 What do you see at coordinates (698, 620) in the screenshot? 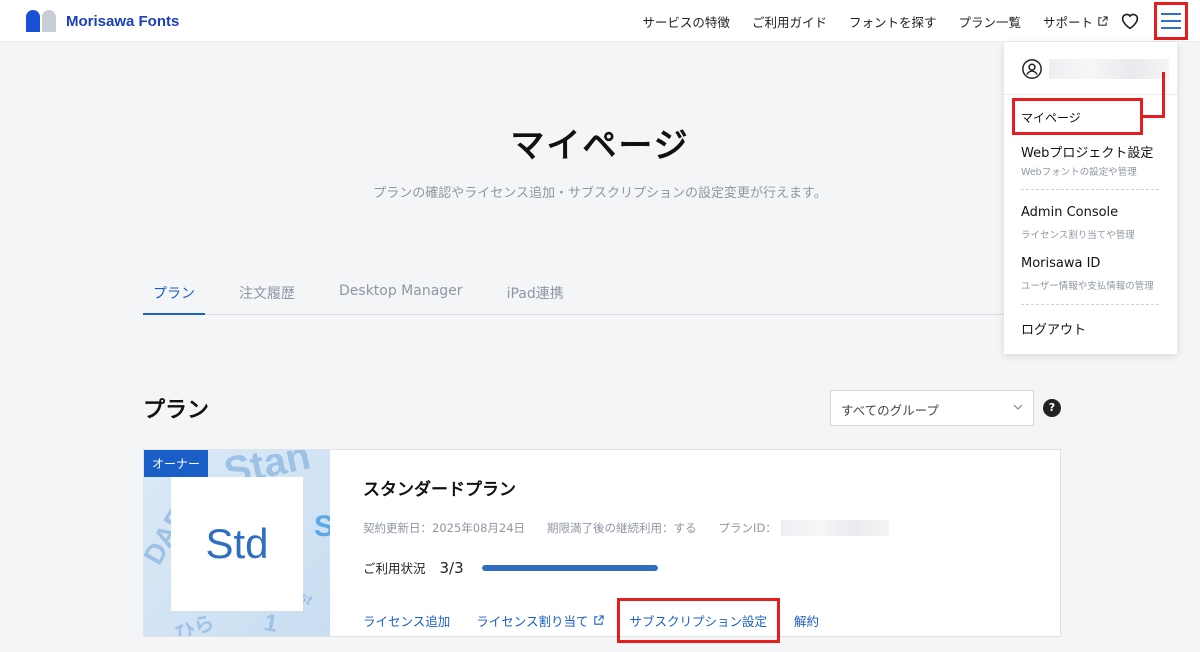
I see `subscription-settings-link: サブスクリプション設定` at bounding box center [698, 620].